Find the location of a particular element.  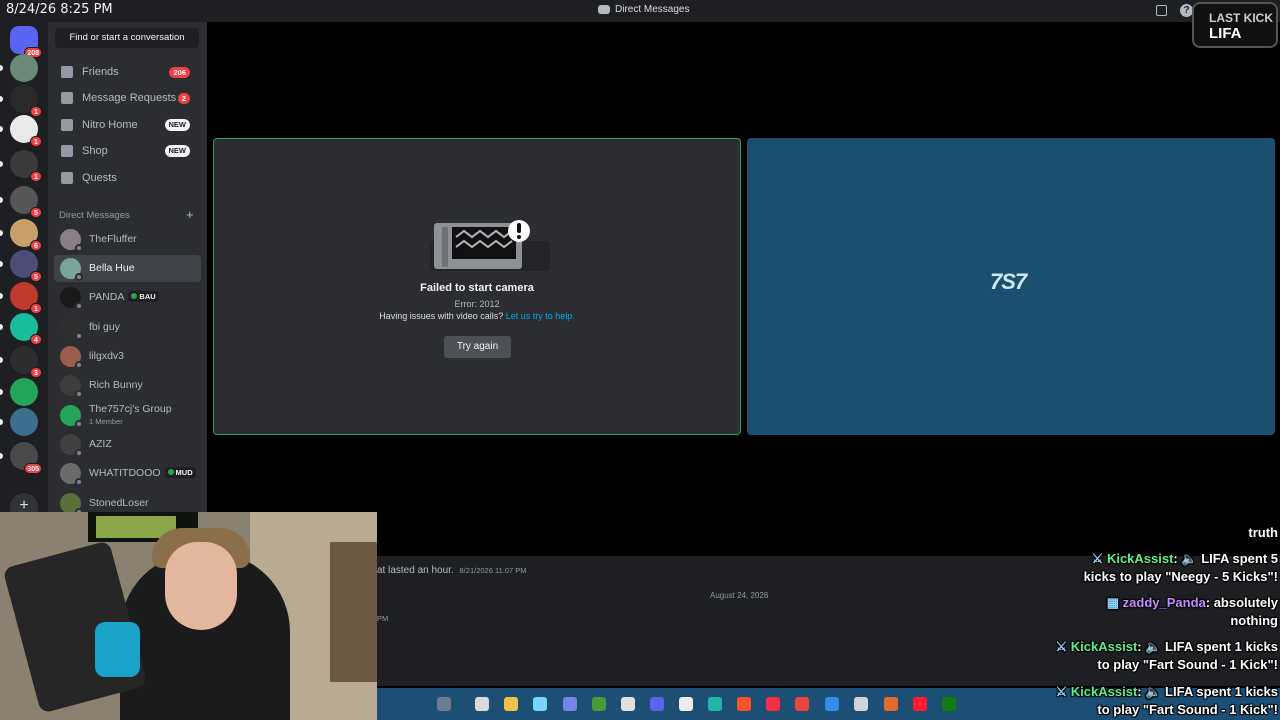

file-explorer-icon is located at coordinates (444, 704).